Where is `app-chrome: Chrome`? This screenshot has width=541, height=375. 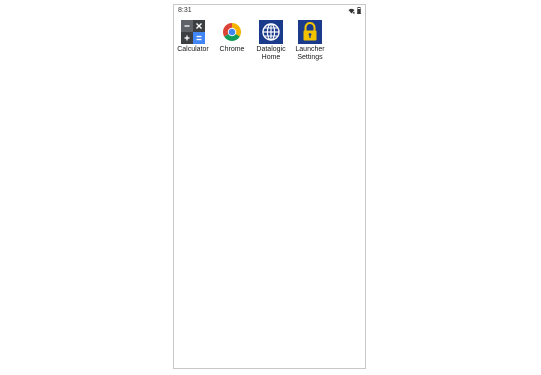
app-chrome: Chrome is located at coordinates (232, 37).